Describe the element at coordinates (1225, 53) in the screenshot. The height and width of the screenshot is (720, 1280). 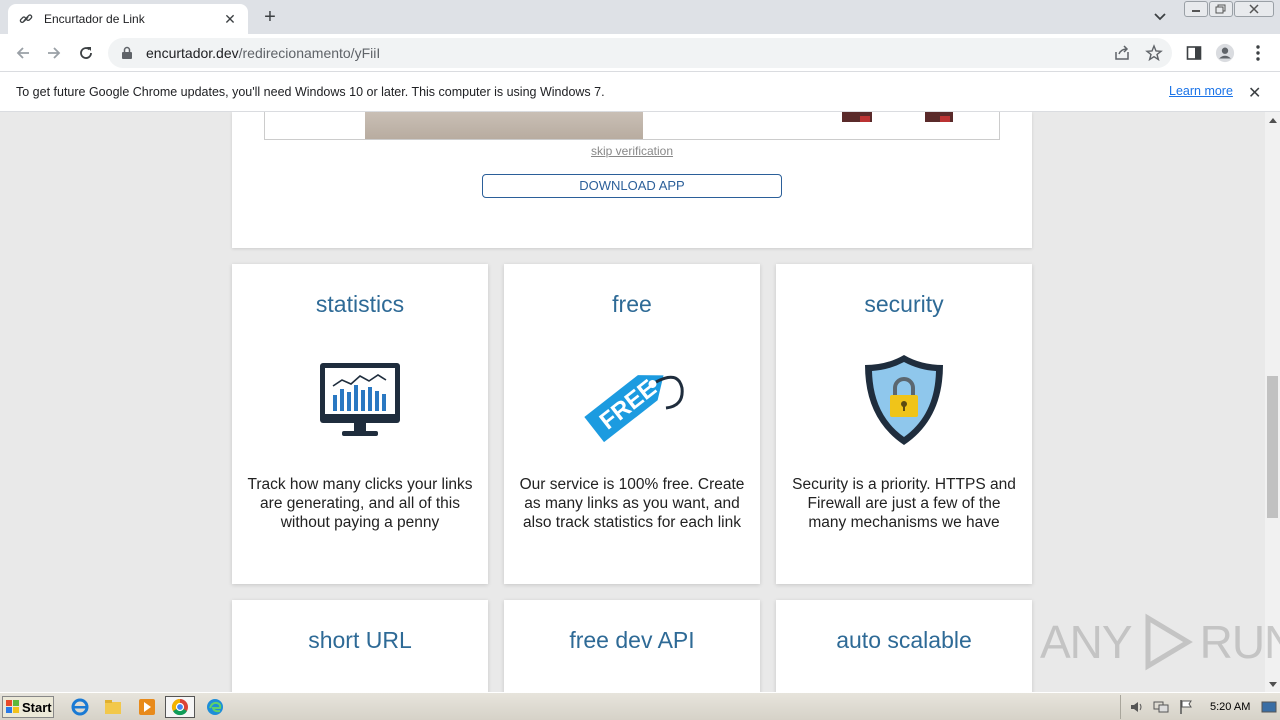
I see `profile-avatar-icon` at that location.